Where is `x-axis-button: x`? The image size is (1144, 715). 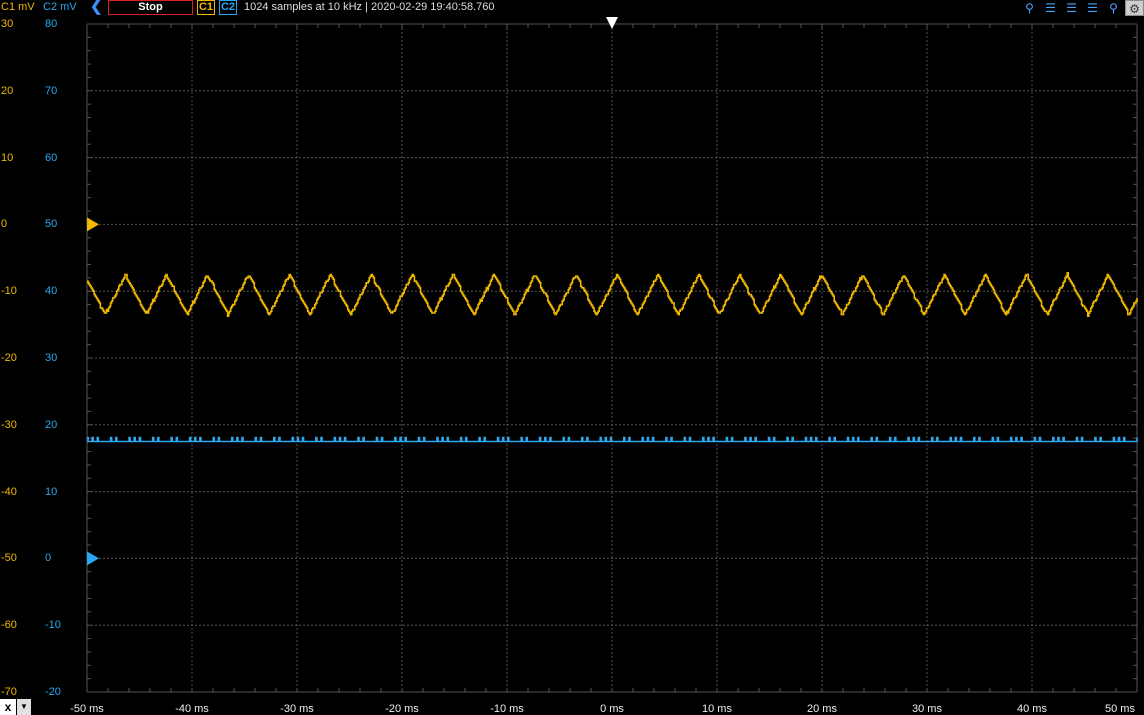
x-axis-button: x is located at coordinates (8, 707).